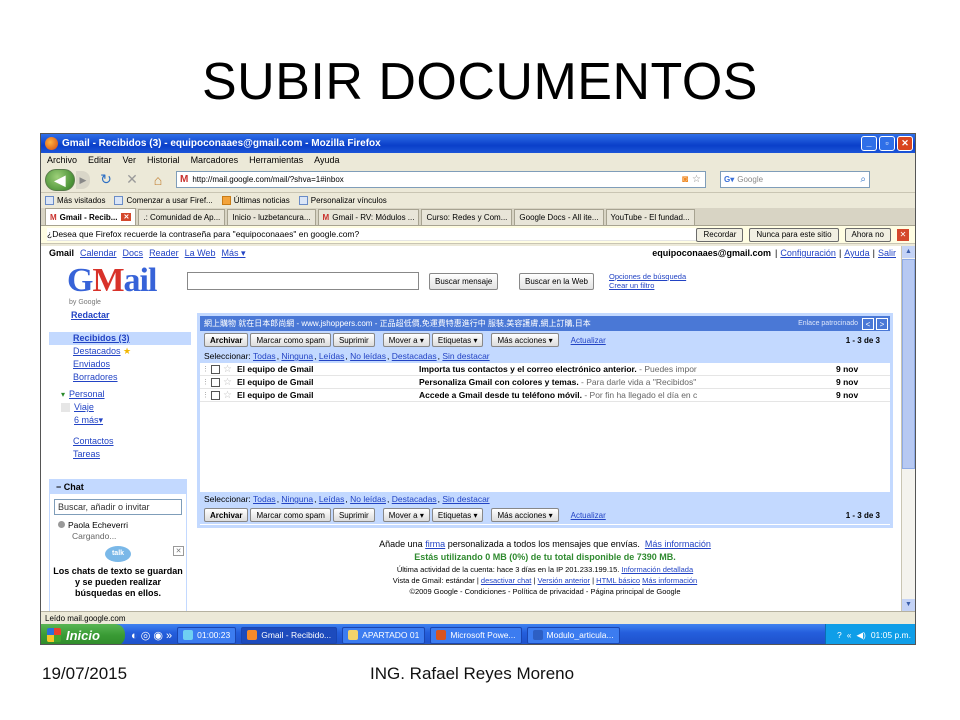  I want to click on taskbar-item-folder: APARTADO 01, so click(384, 635).